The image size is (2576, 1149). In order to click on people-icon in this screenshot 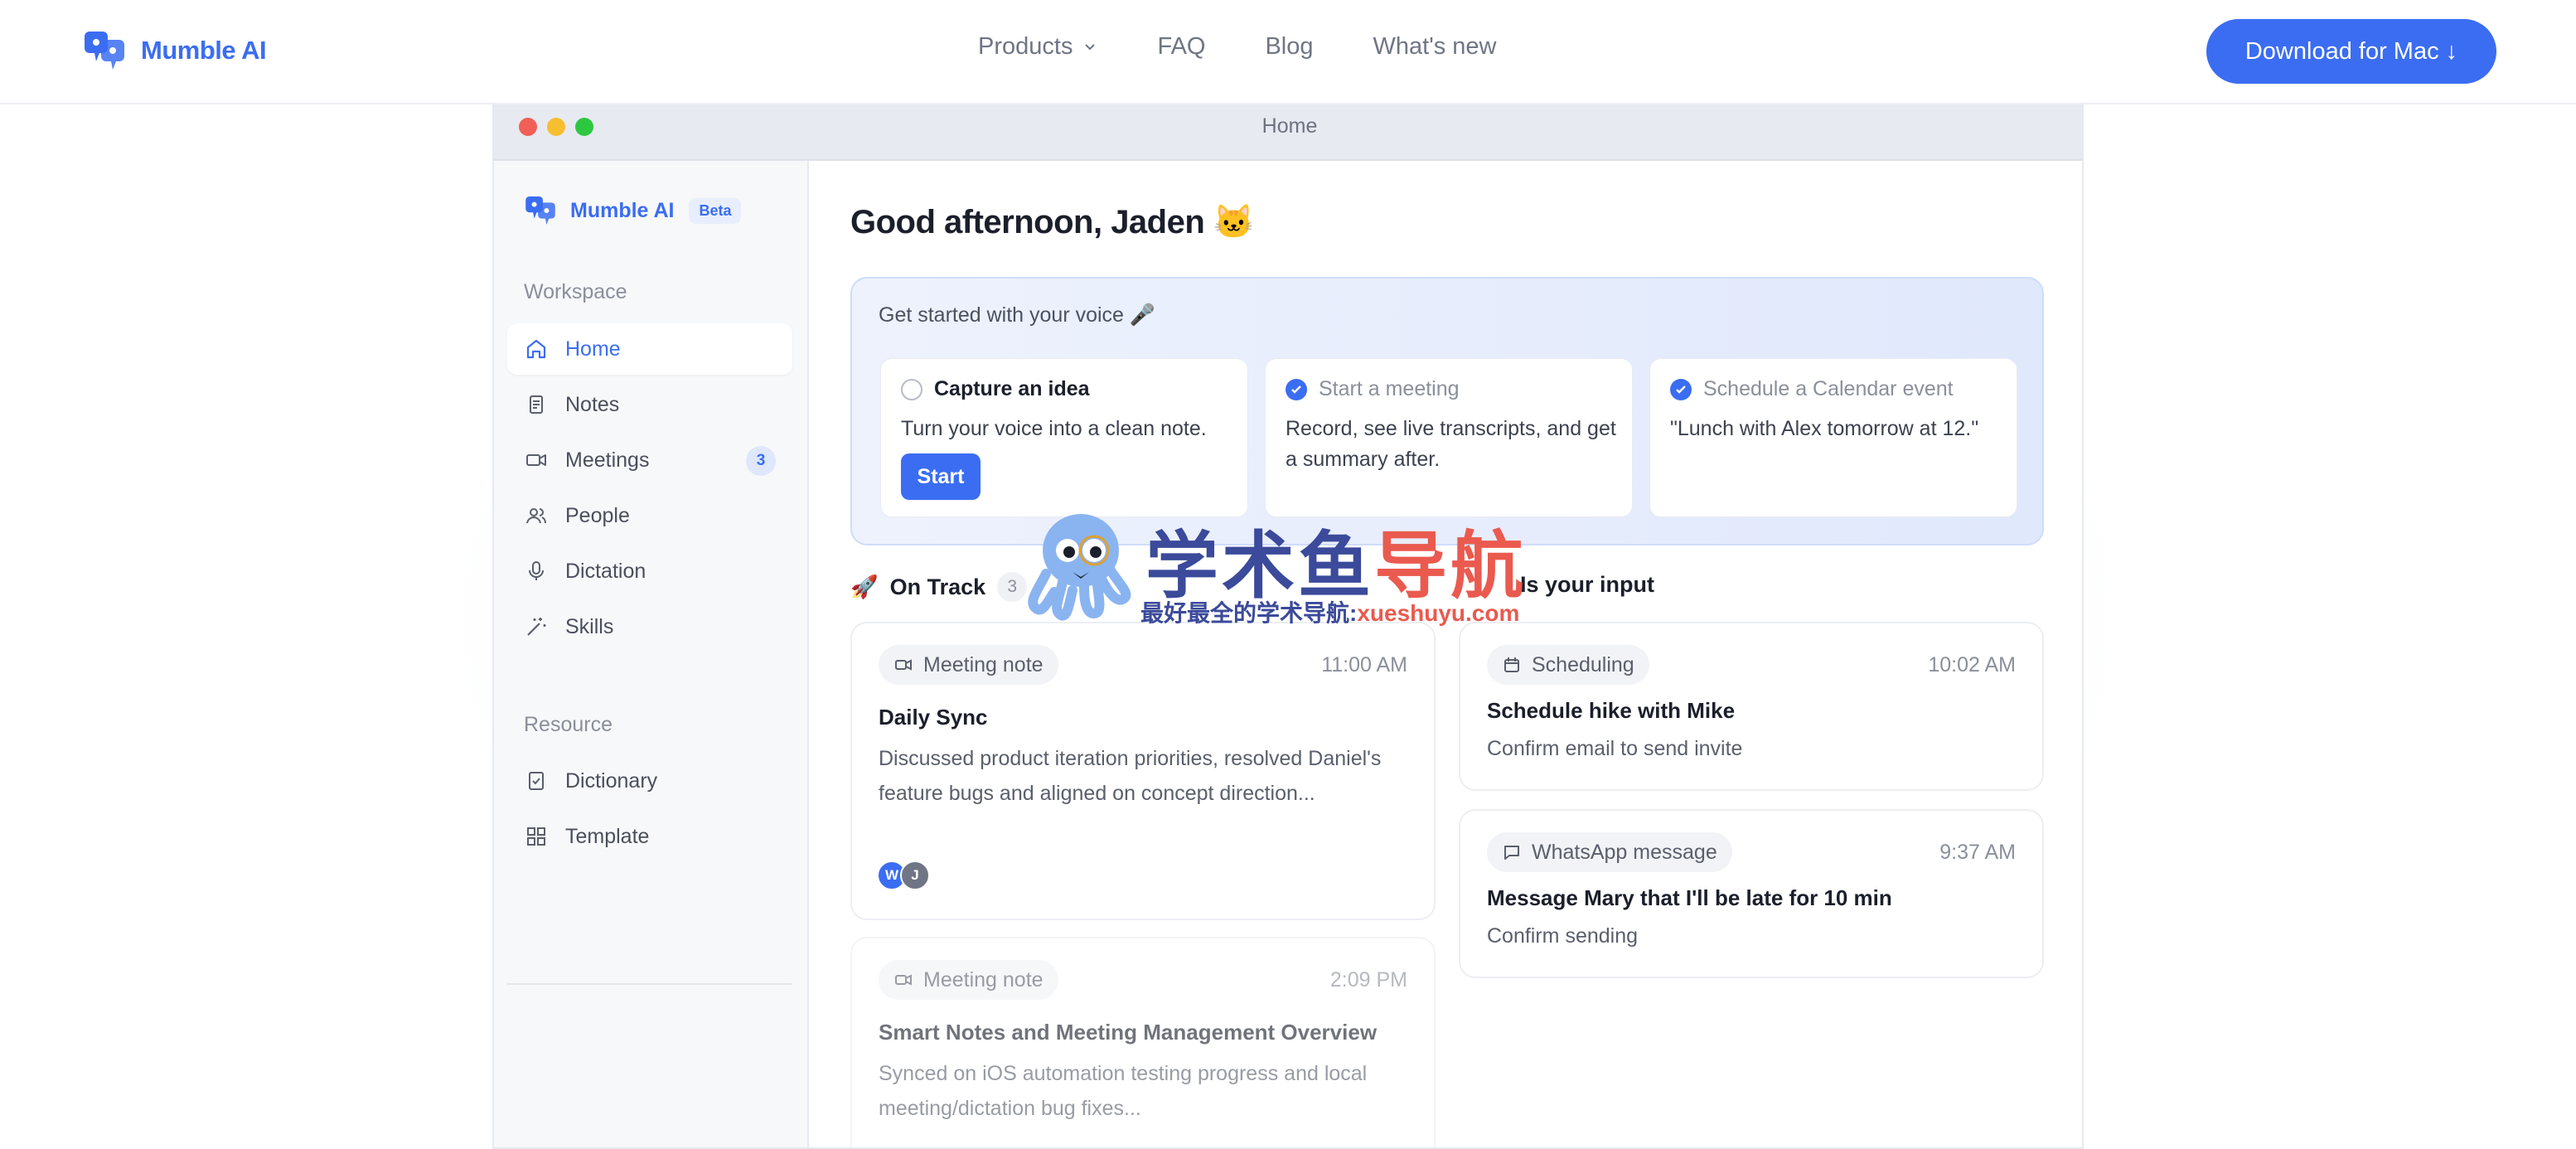, I will do `click(536, 516)`.